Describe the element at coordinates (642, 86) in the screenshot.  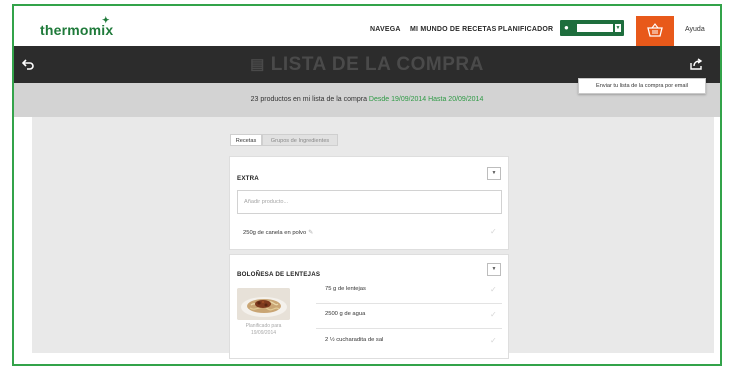
I see `email-list-tooltip: Enviar tu lista de la compra por email` at that location.